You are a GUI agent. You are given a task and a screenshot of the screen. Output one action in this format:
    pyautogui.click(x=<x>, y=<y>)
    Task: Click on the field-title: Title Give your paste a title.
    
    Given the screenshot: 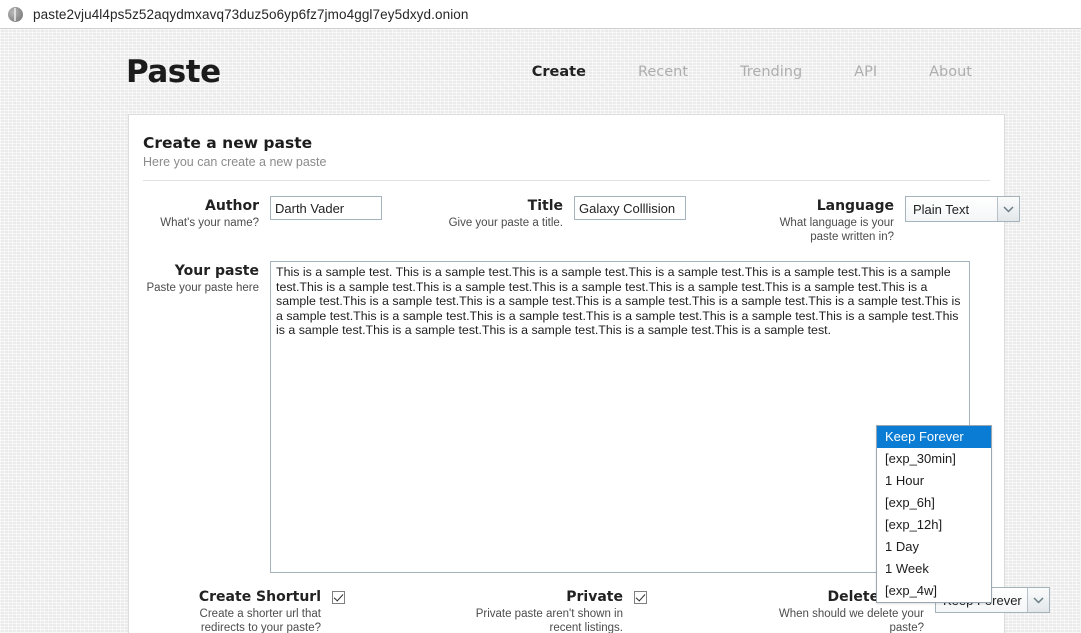 What is the action you would take?
    pyautogui.click(x=565, y=220)
    